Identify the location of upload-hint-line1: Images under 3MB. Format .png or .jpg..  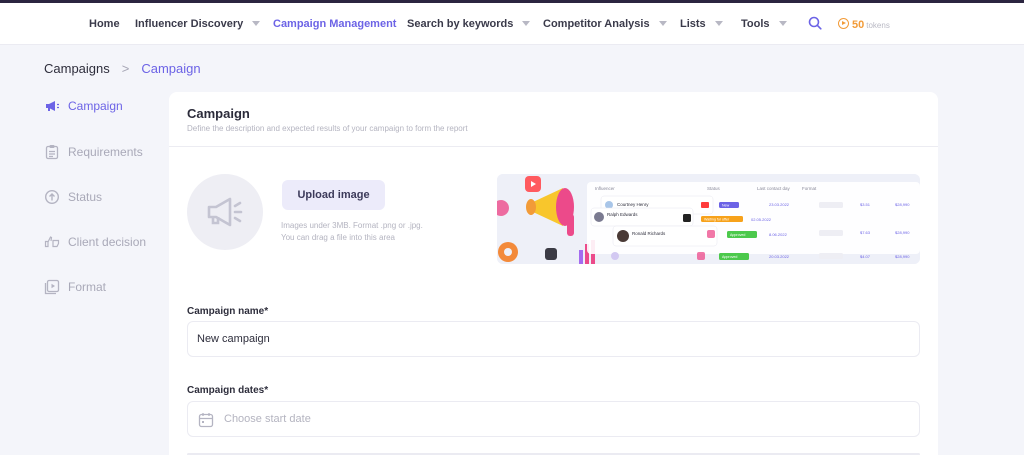
(352, 225).